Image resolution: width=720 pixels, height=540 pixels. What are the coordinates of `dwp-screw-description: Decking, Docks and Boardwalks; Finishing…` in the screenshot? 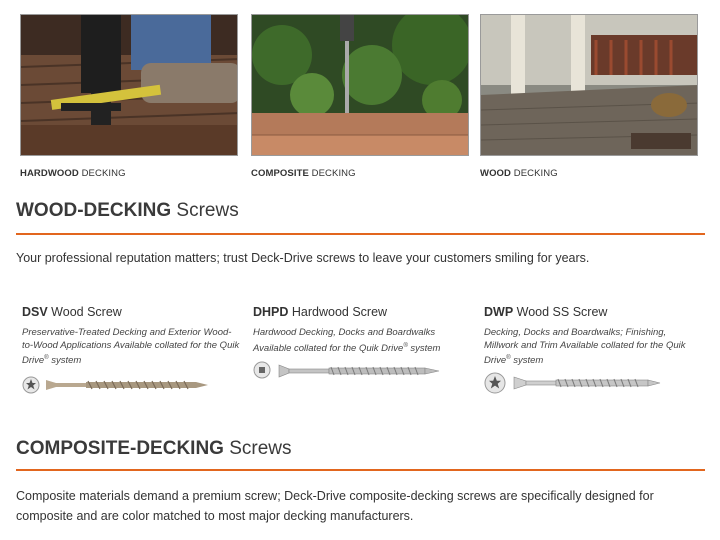 It's located at (585, 347).